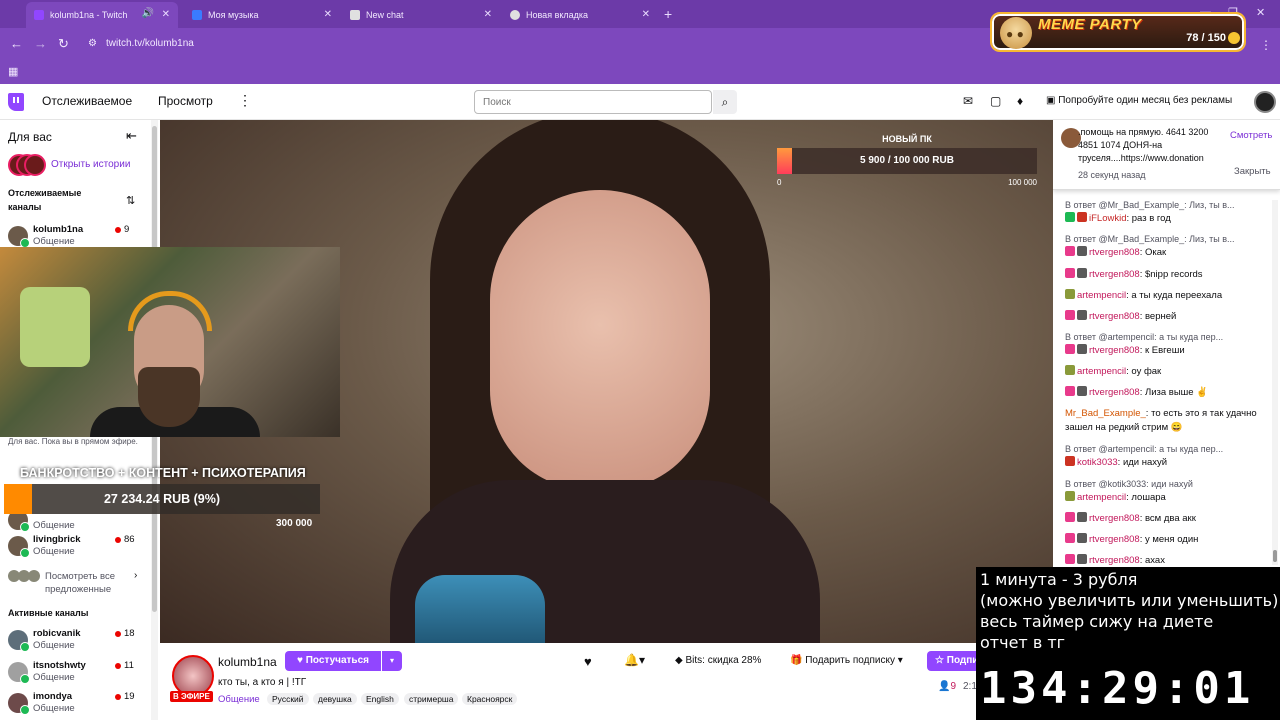 This screenshot has height=720, width=1280. I want to click on tab-twitch: kolumb1na - Twitch 🔊 ✕, so click(102, 15).